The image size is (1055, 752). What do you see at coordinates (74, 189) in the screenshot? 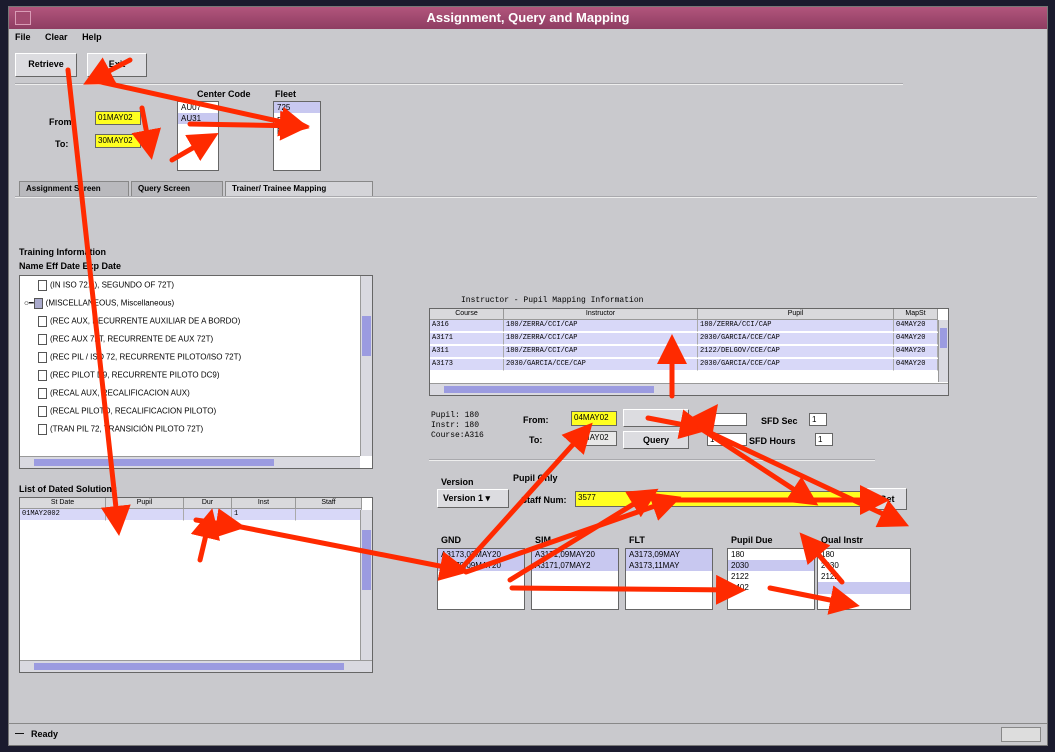
I see `tab-assignment: Assignment Screen` at bounding box center [74, 189].